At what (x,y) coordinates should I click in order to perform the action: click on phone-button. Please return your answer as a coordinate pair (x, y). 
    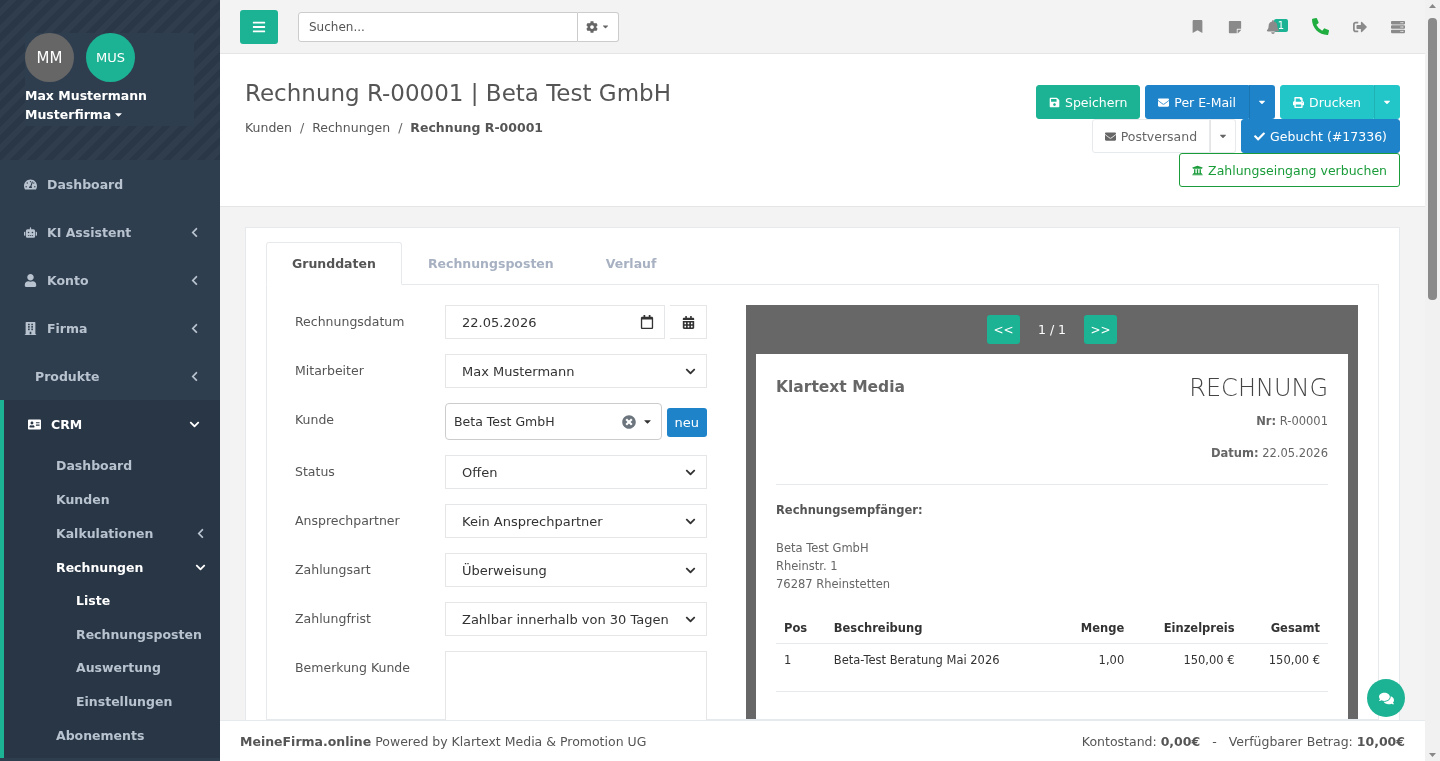
    Looking at the image, I should click on (1320, 26).